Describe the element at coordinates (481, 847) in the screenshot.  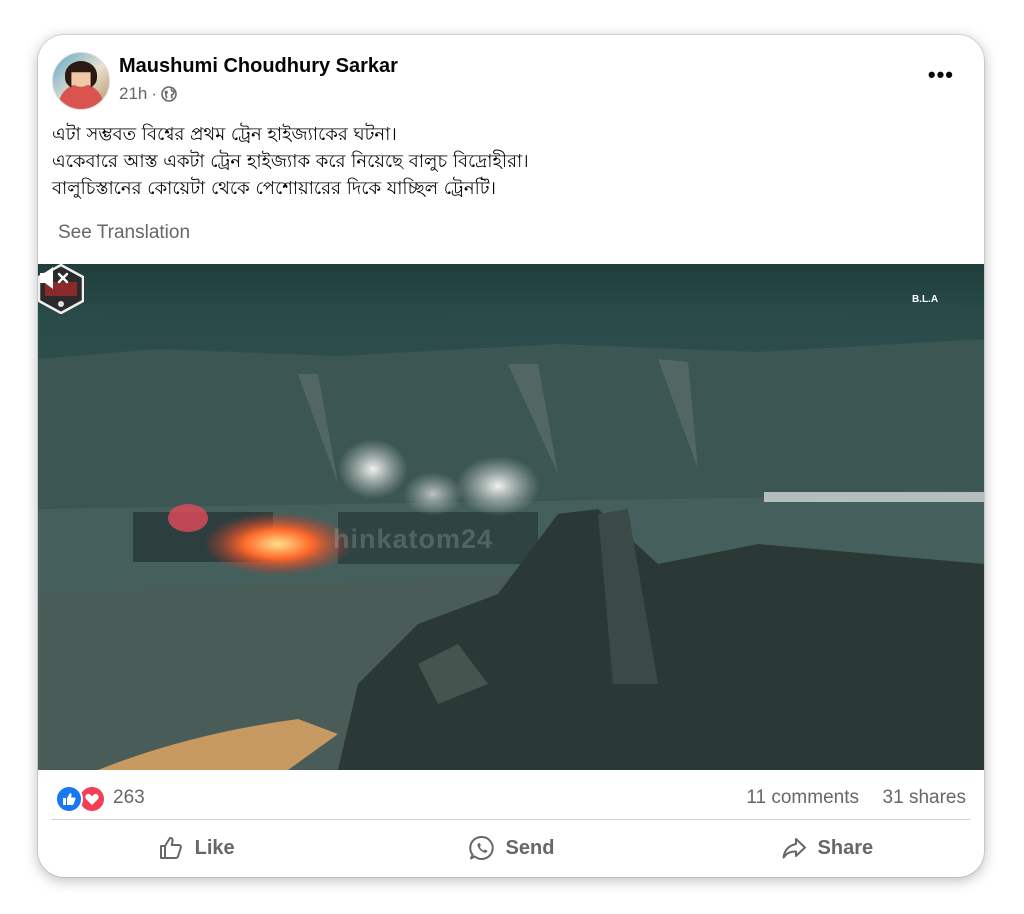
I see `whatsapp-icon` at that location.